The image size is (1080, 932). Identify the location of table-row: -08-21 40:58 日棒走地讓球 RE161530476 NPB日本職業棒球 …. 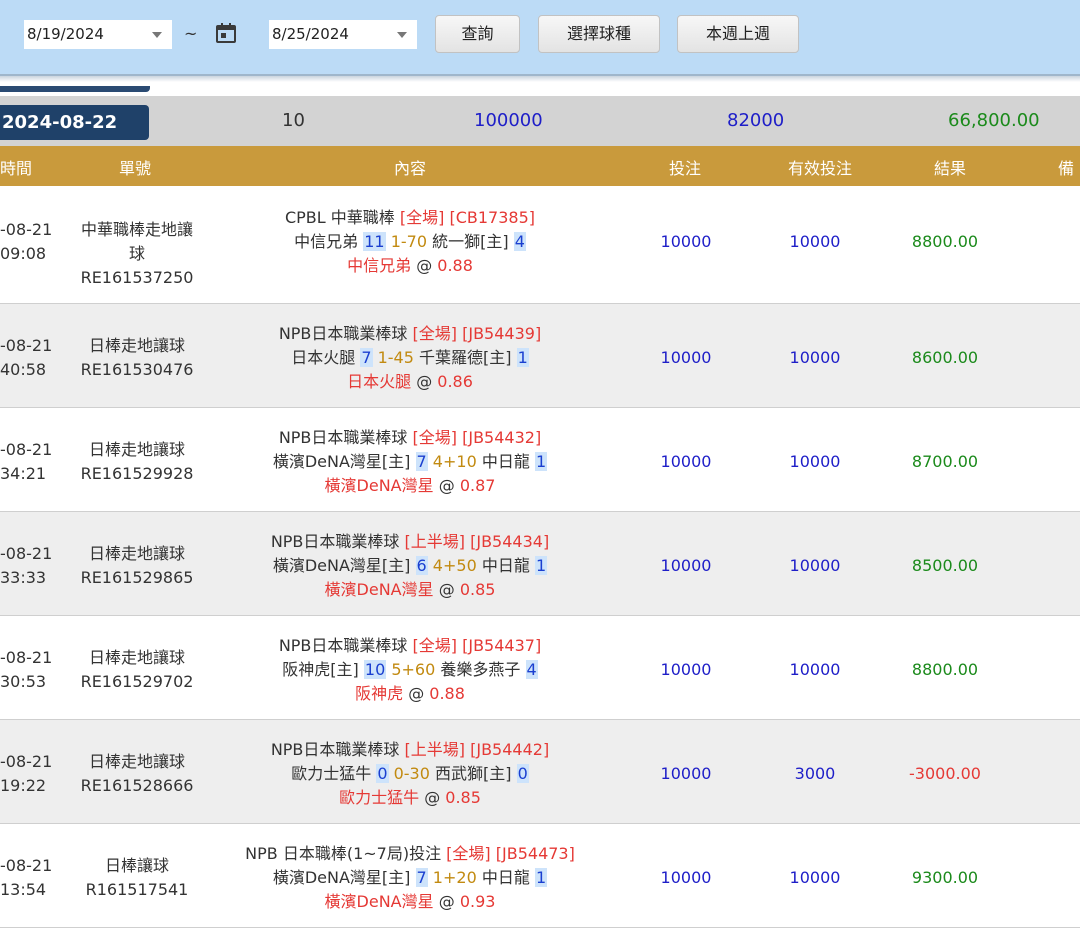
(540, 356).